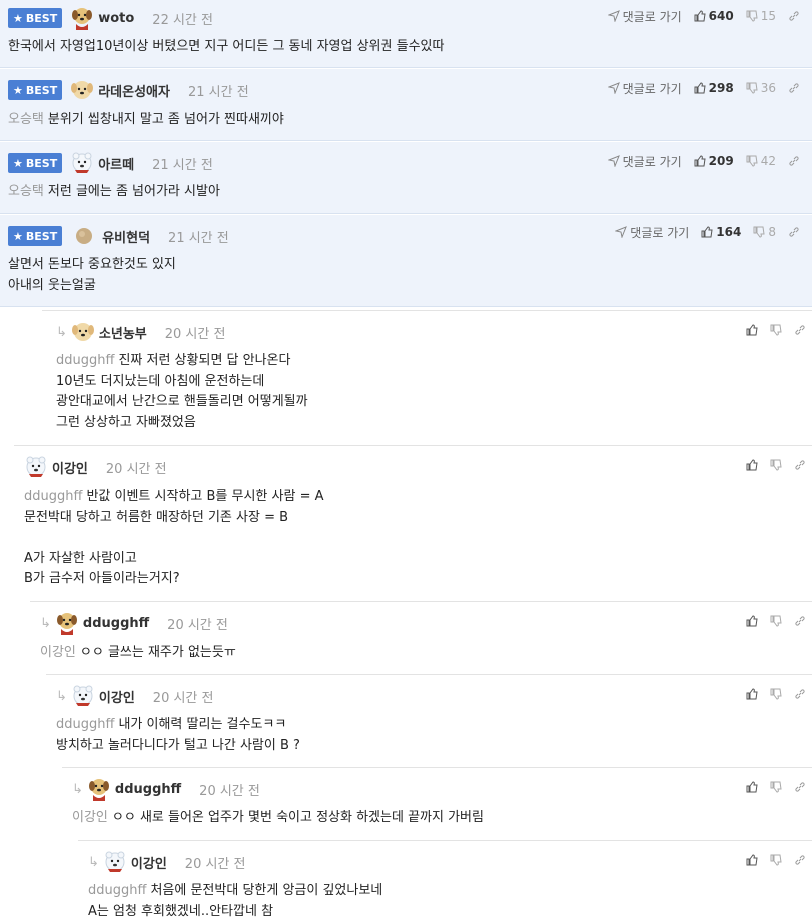 Image resolution: width=812 pixels, height=922 pixels. I want to click on comment-actions: 댓글로 가기 298 36, so click(703, 88).